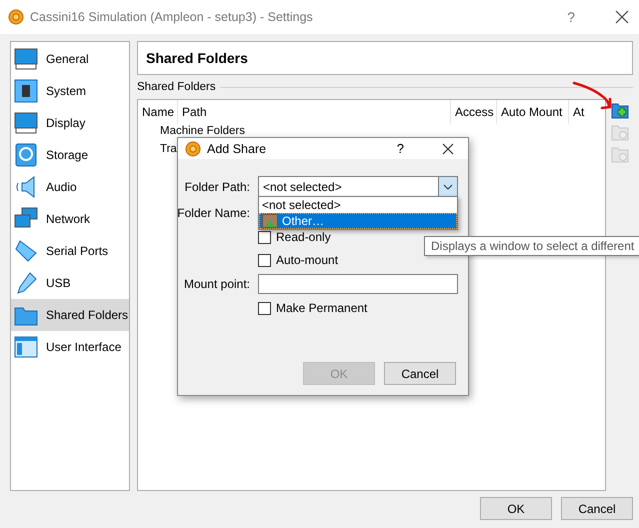 The height and width of the screenshot is (528, 639). I want to click on window-title: Cassini16 Simulation (Ampleon - setup3) - Settings, so click(172, 17).